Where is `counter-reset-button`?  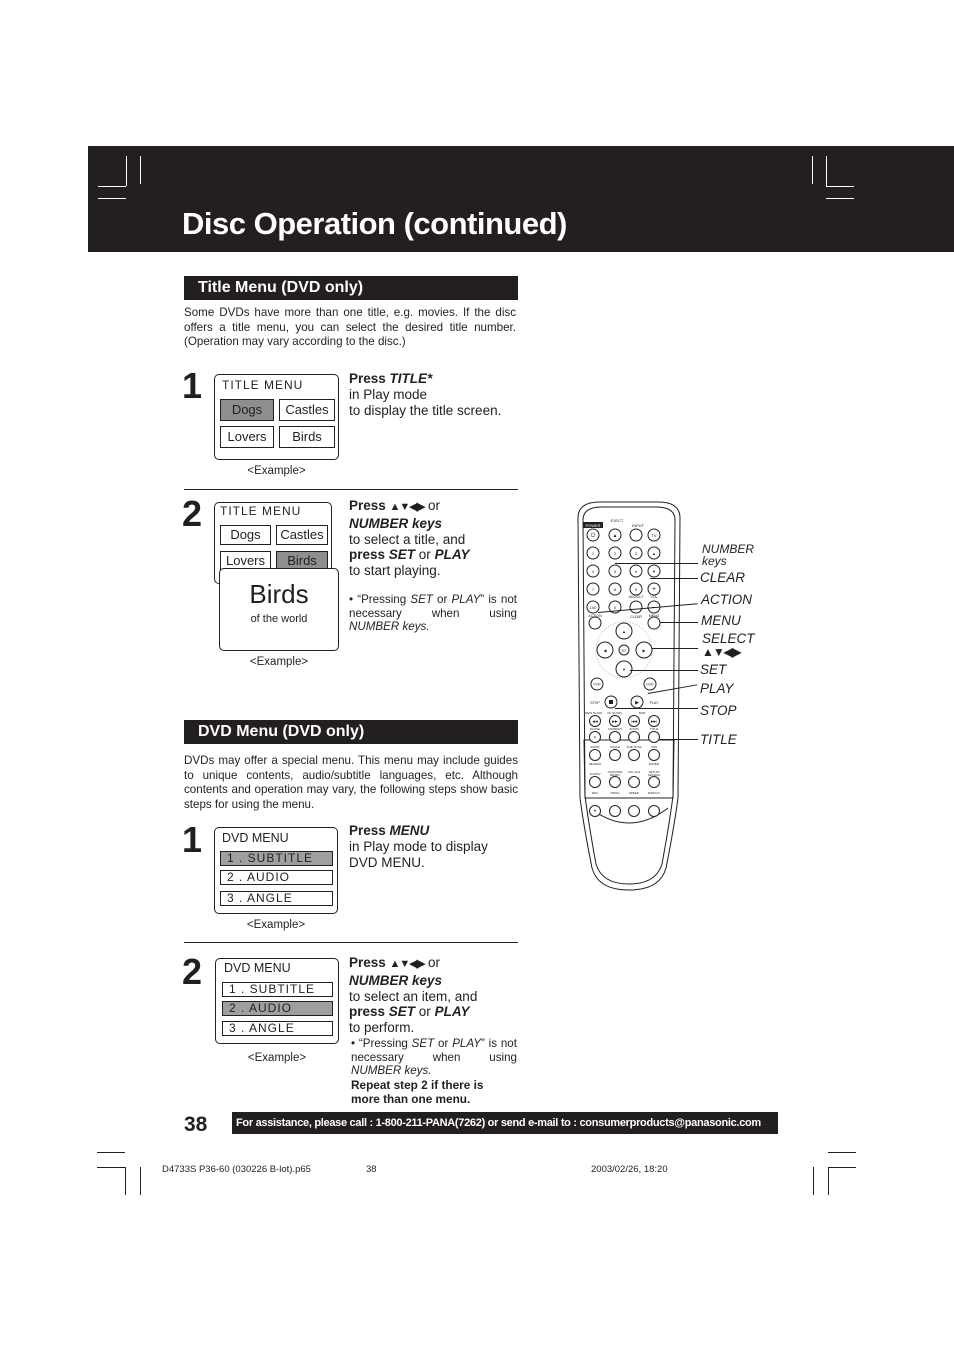
counter-reset-button is located at coordinates (615, 782).